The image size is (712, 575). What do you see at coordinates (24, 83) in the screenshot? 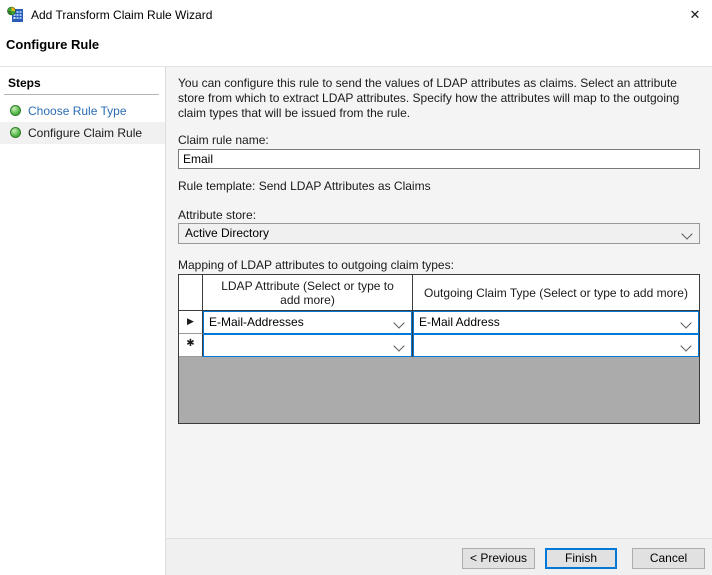
I see `steps-heading: Steps` at bounding box center [24, 83].